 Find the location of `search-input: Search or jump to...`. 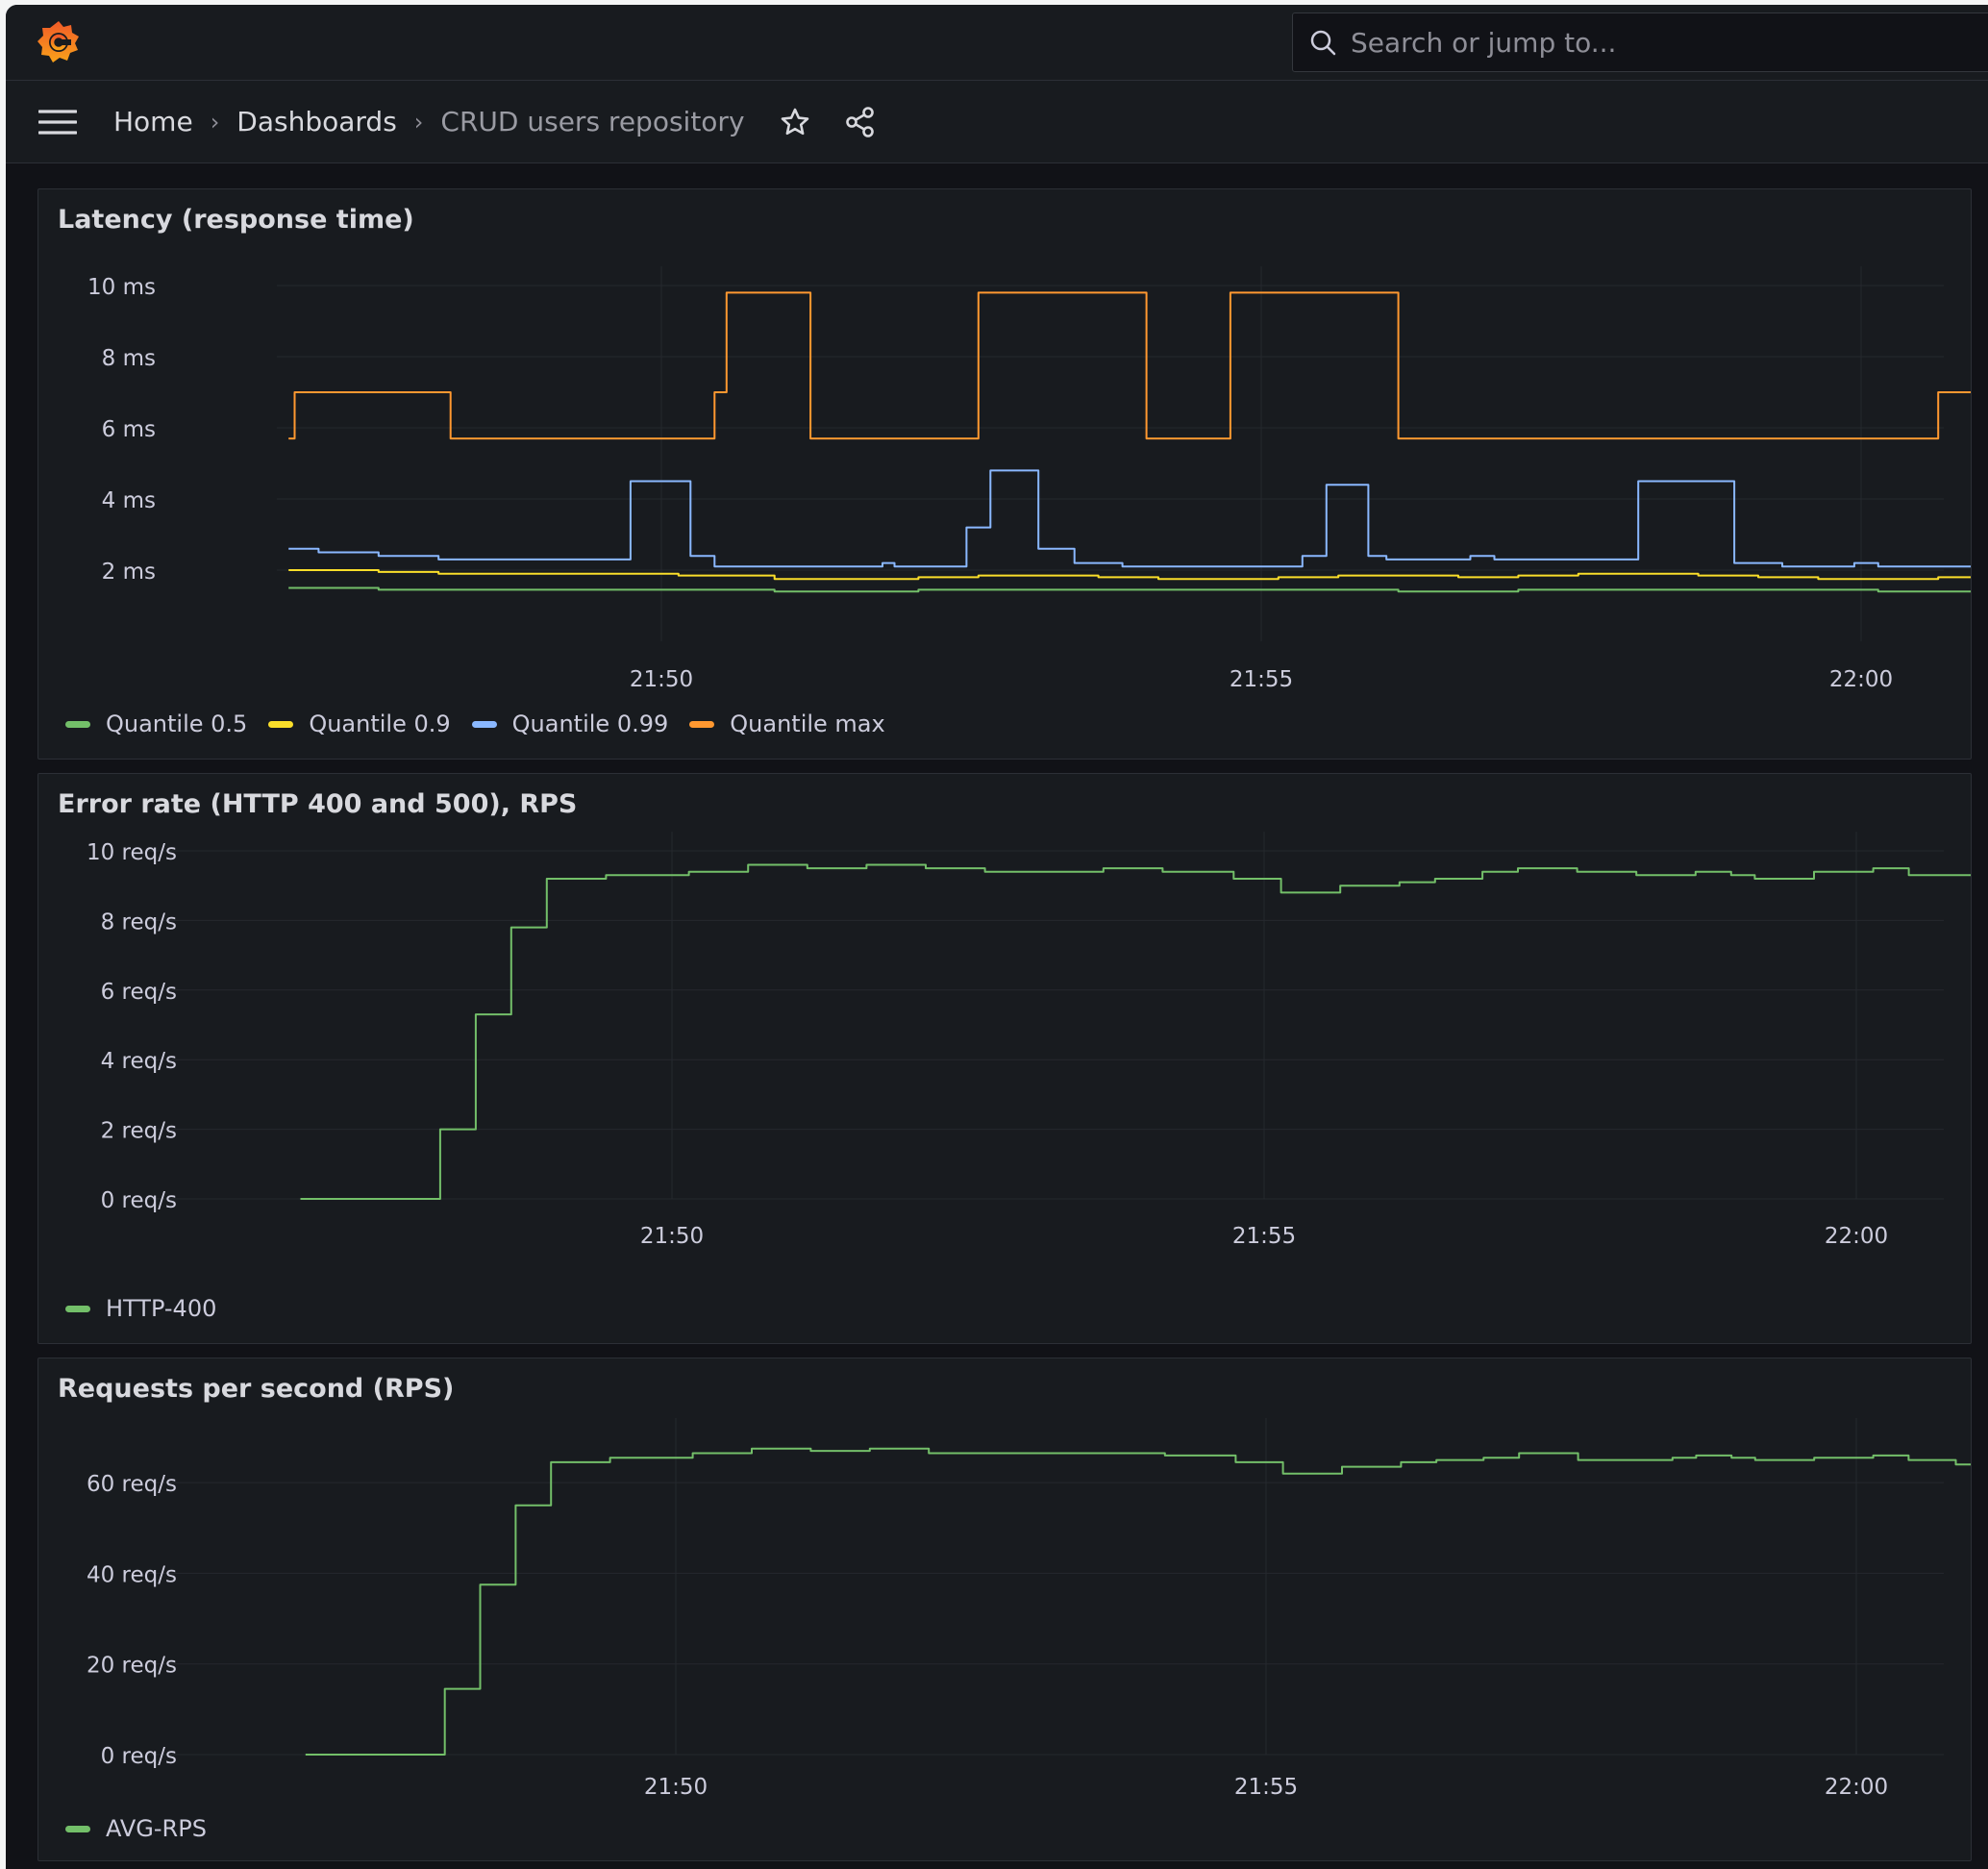

search-input: Search or jump to... is located at coordinates (1640, 42).